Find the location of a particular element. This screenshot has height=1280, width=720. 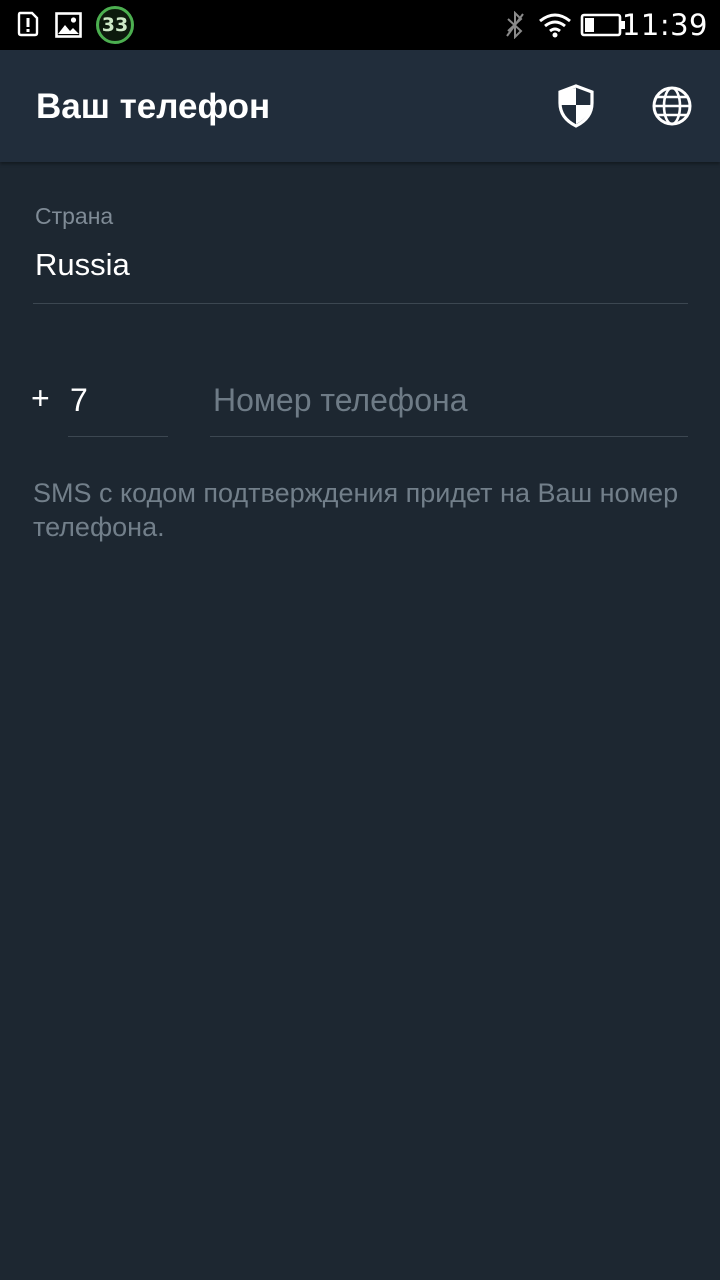

code-underline is located at coordinates (118, 436).